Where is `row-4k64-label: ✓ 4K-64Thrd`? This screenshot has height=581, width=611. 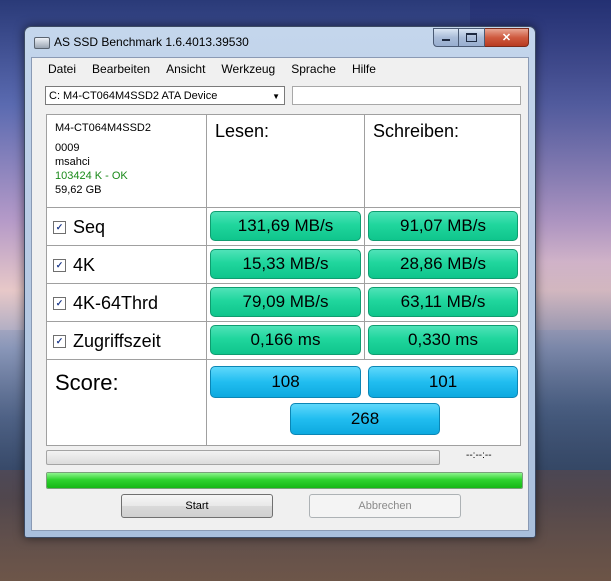
row-4k64-label: ✓ 4K-64Thrd is located at coordinates (105, 303).